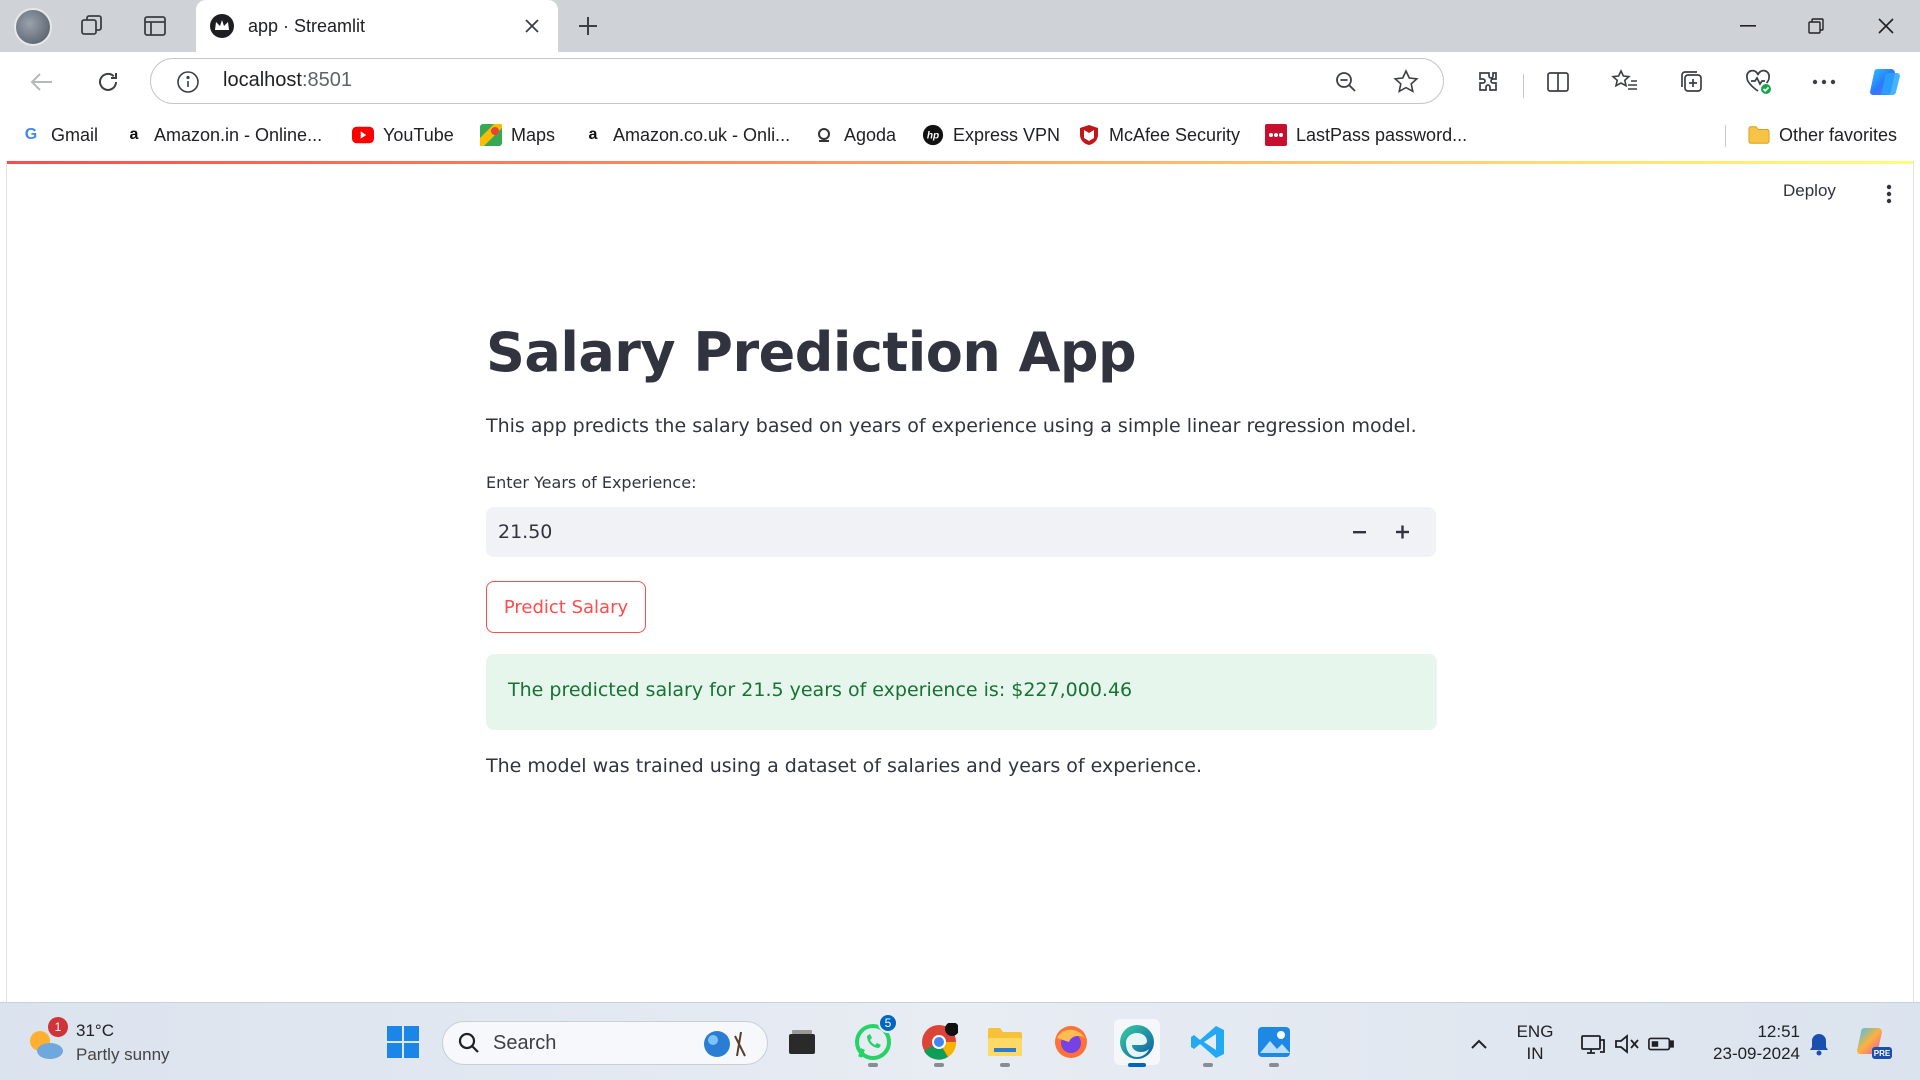 The height and width of the screenshot is (1080, 1920). Describe the element at coordinates (939, 1043) in the screenshot. I see `chrome-icon` at that location.